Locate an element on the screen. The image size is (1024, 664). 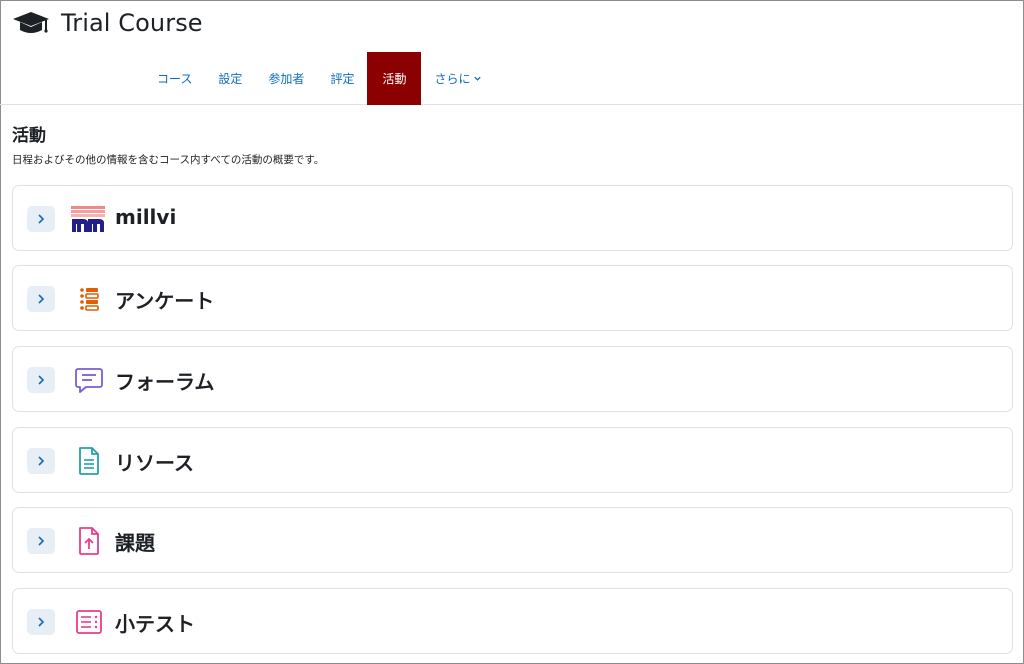
activity-name: 課題 is located at coordinates (135, 541).